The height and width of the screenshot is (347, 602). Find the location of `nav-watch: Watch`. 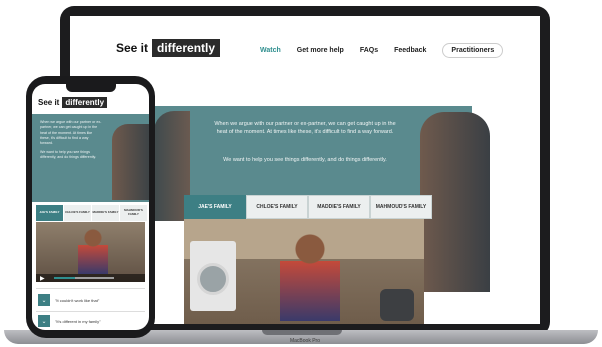

nav-watch: Watch is located at coordinates (270, 50).